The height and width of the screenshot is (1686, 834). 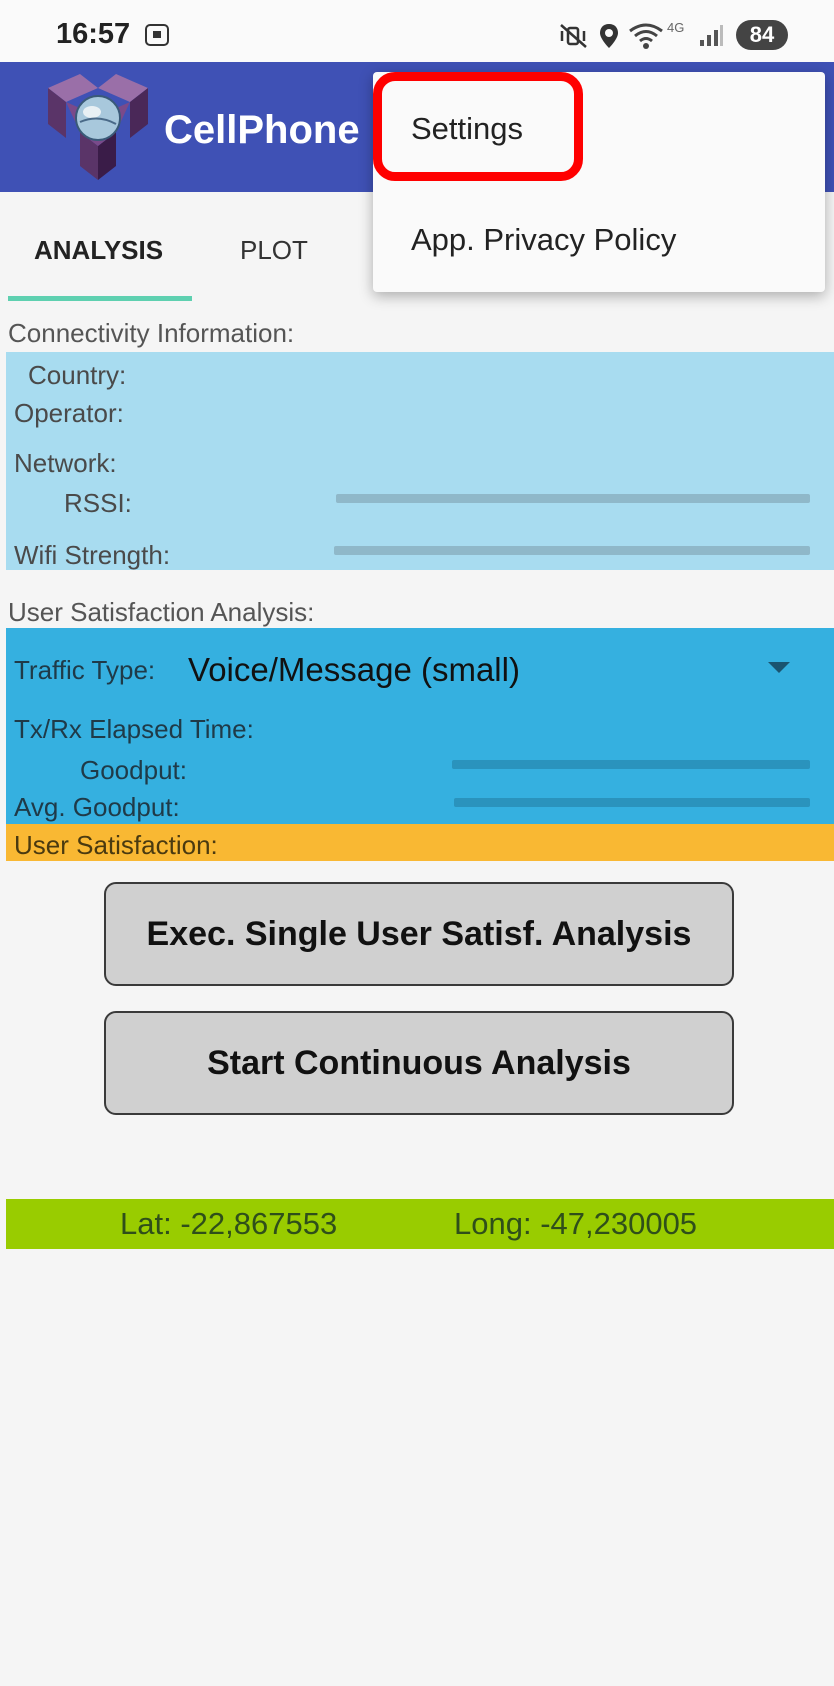 I want to click on exec-single-analysis-button: Exec. Single User Satisf. Analysis, so click(x=419, y=934).